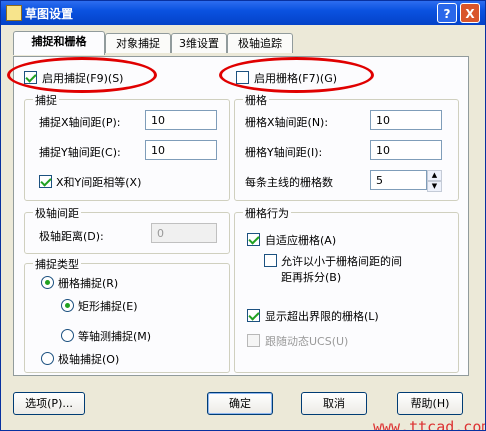 The image size is (486, 431). What do you see at coordinates (127, 229) in the screenshot?
I see `polar-spacing-group: 极轴间距 极轴距离(D):` at bounding box center [127, 229].